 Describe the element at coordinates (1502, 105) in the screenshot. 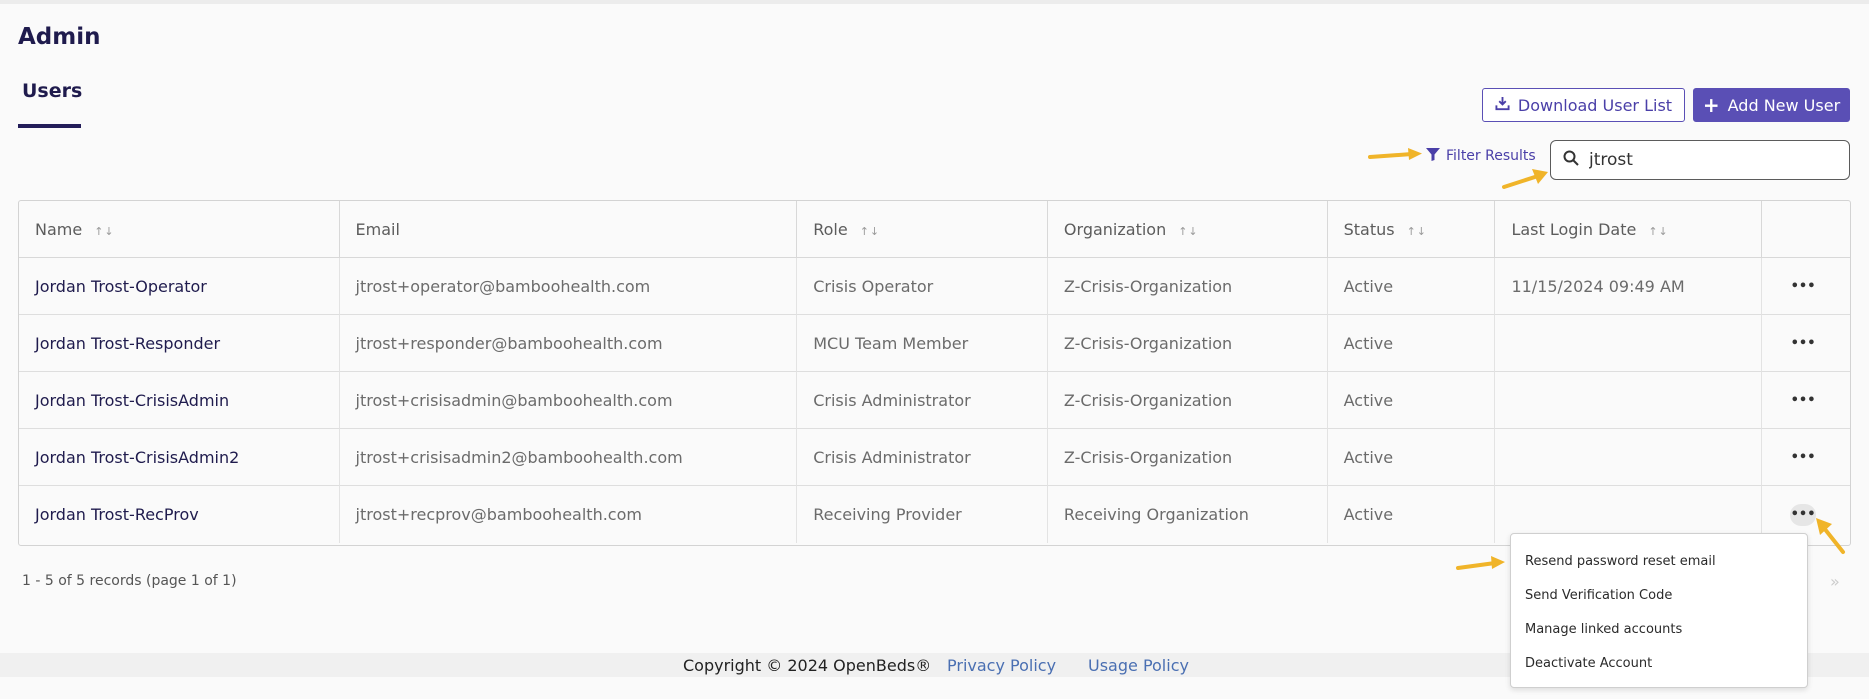

I see `download-icon` at that location.